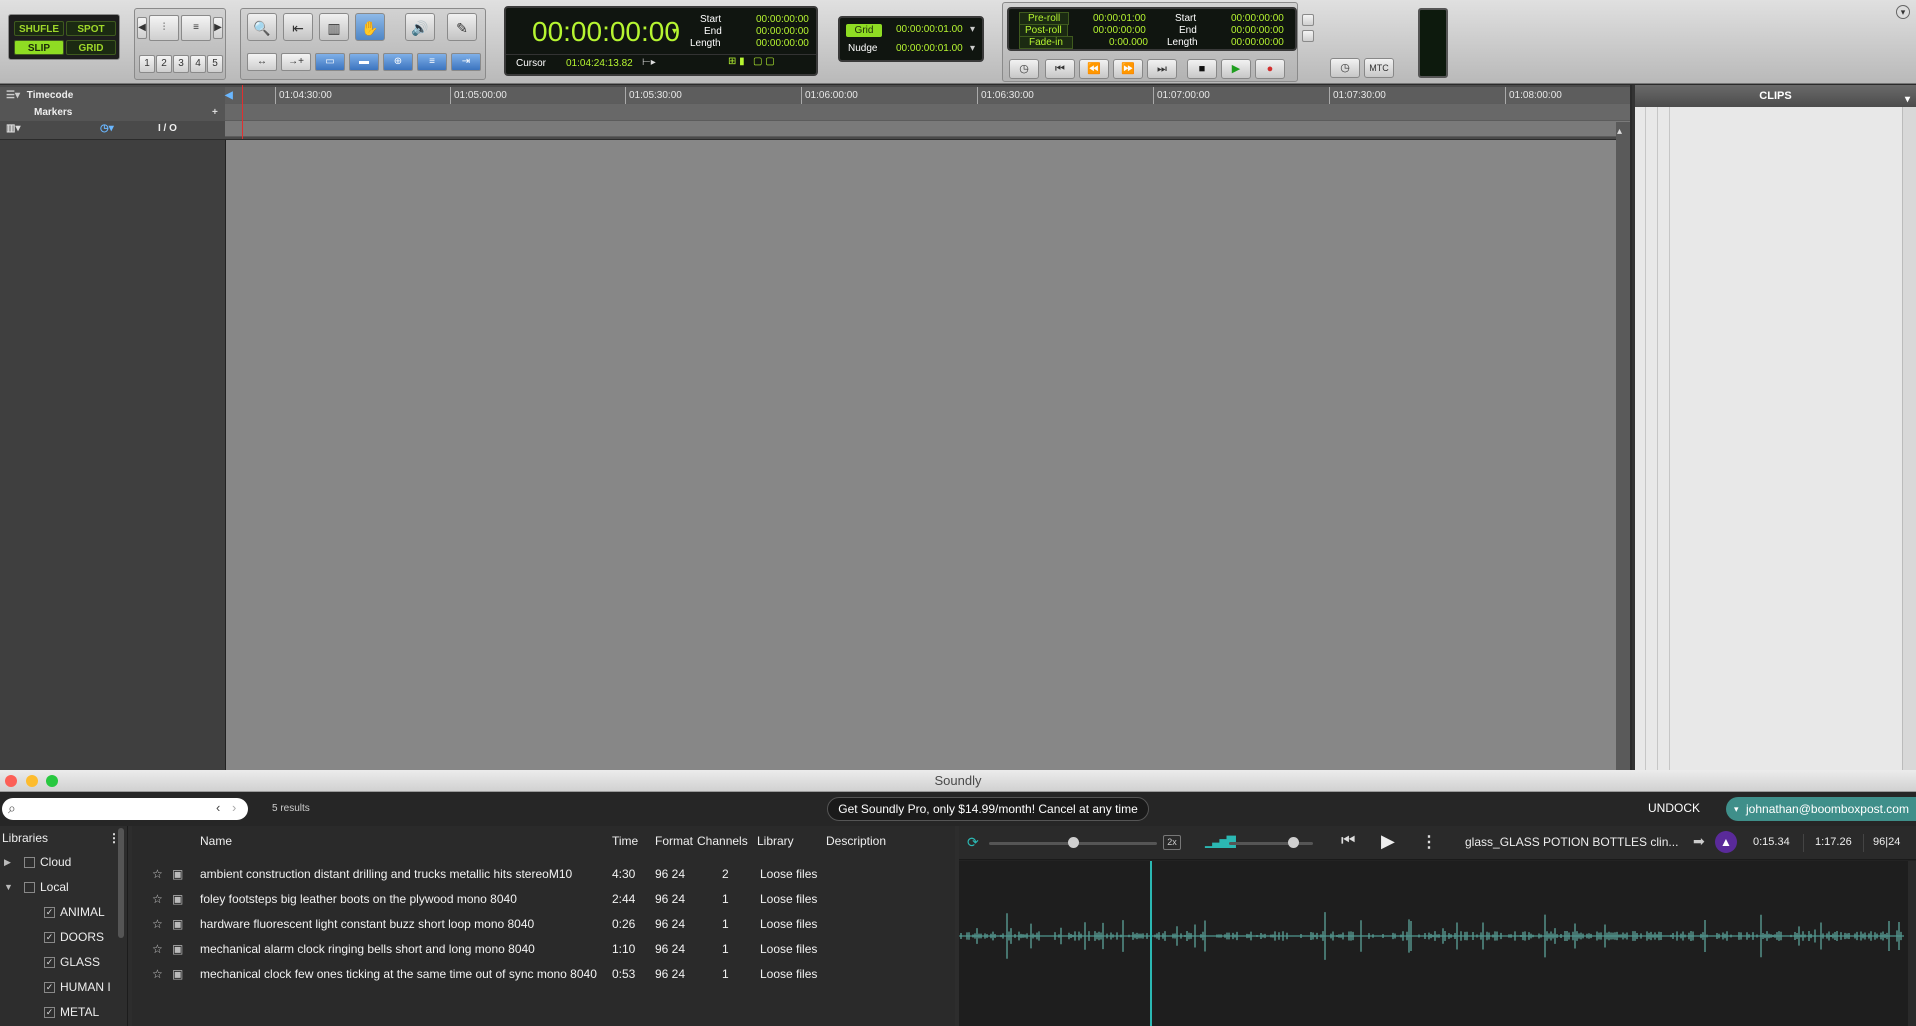 The width and height of the screenshot is (1916, 1026). I want to click on zoom-preset-1: 1, so click(147, 64).